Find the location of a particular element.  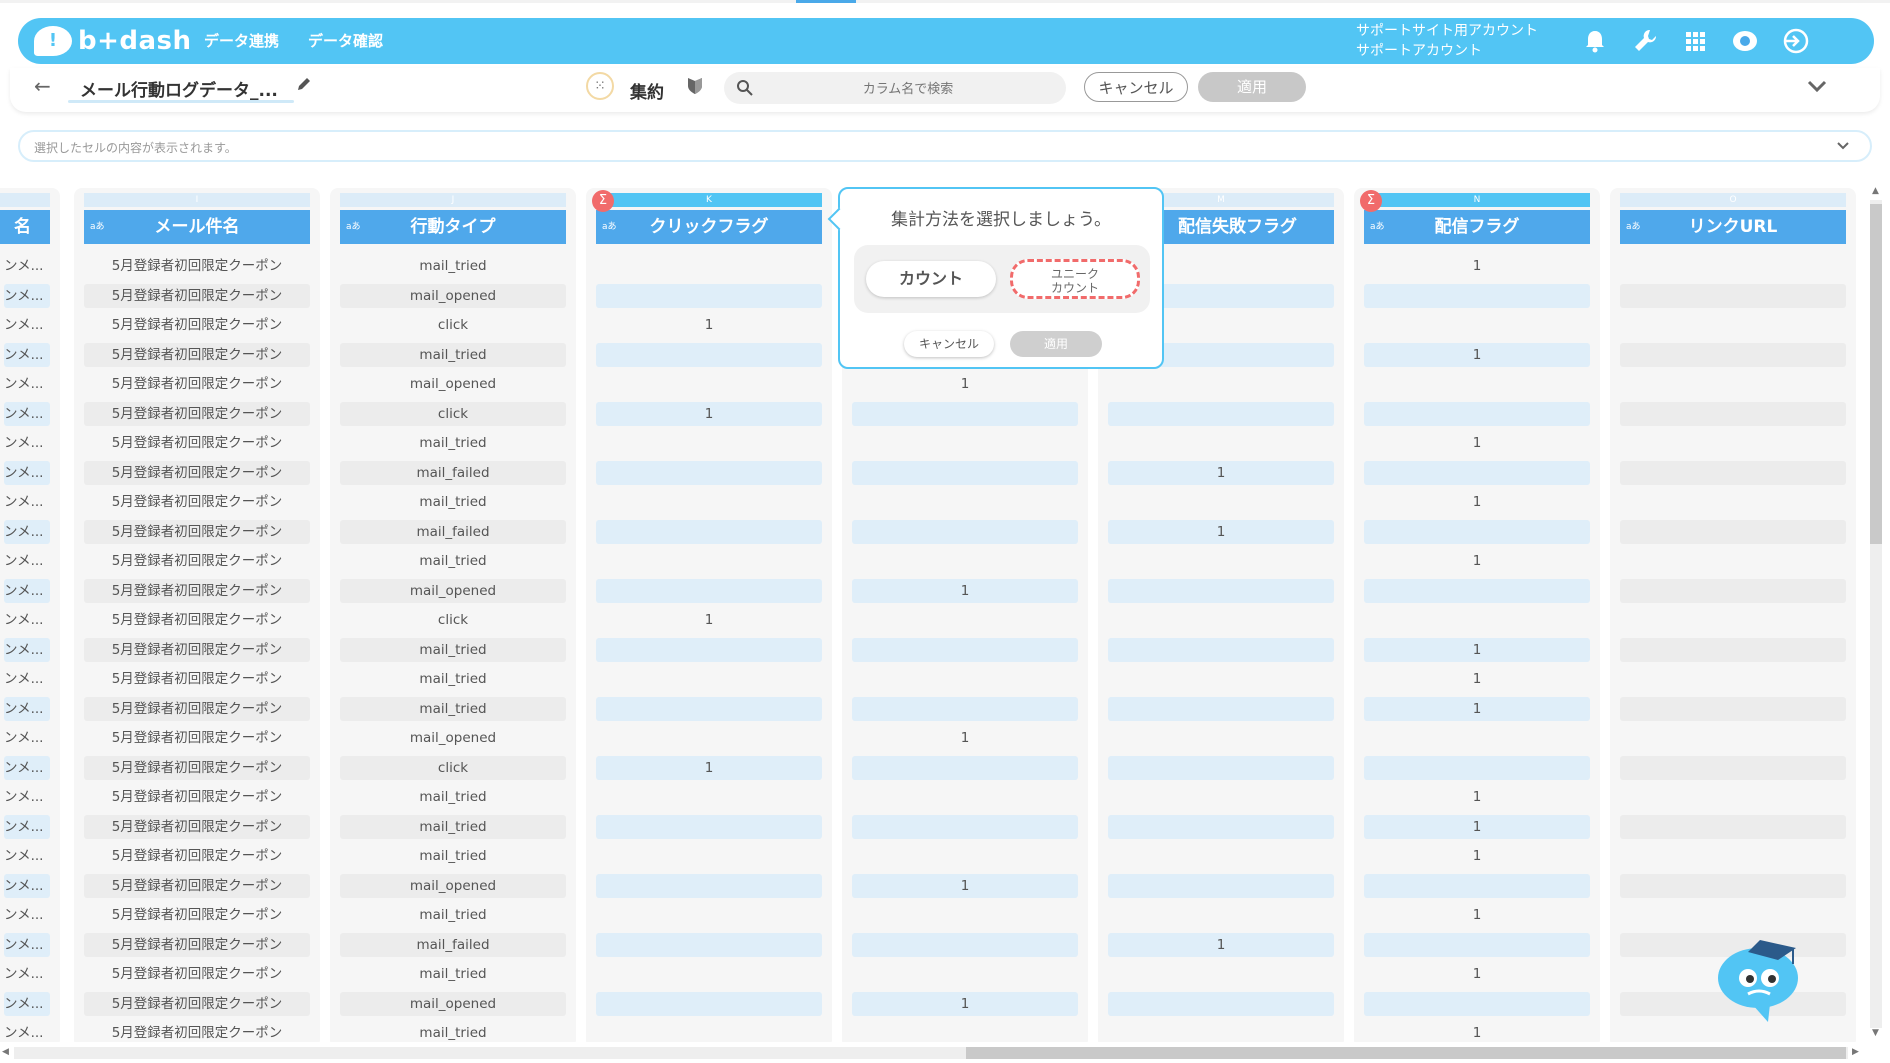

column-search is located at coordinates (895, 89).